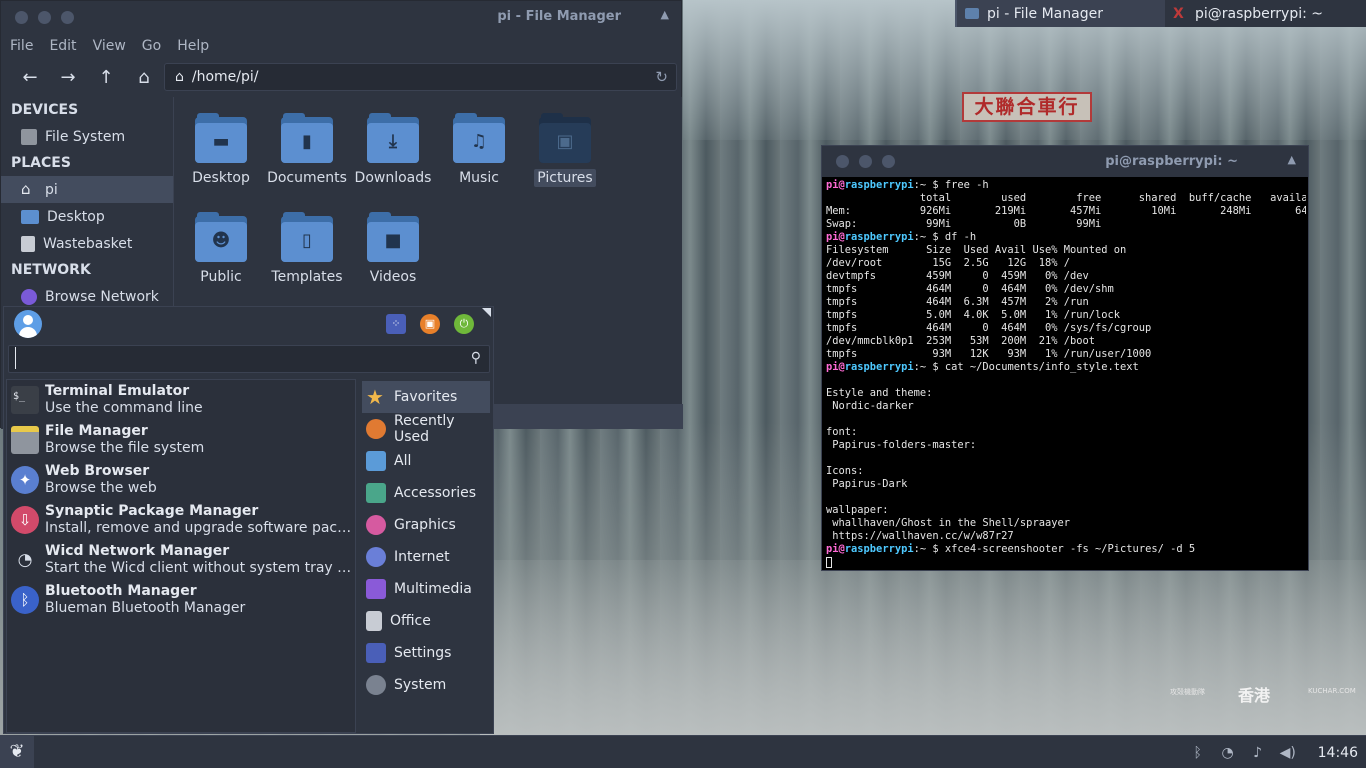 This screenshot has width=1366, height=768. What do you see at coordinates (307, 138) in the screenshot?
I see `folder-icon: ▮` at bounding box center [307, 138].